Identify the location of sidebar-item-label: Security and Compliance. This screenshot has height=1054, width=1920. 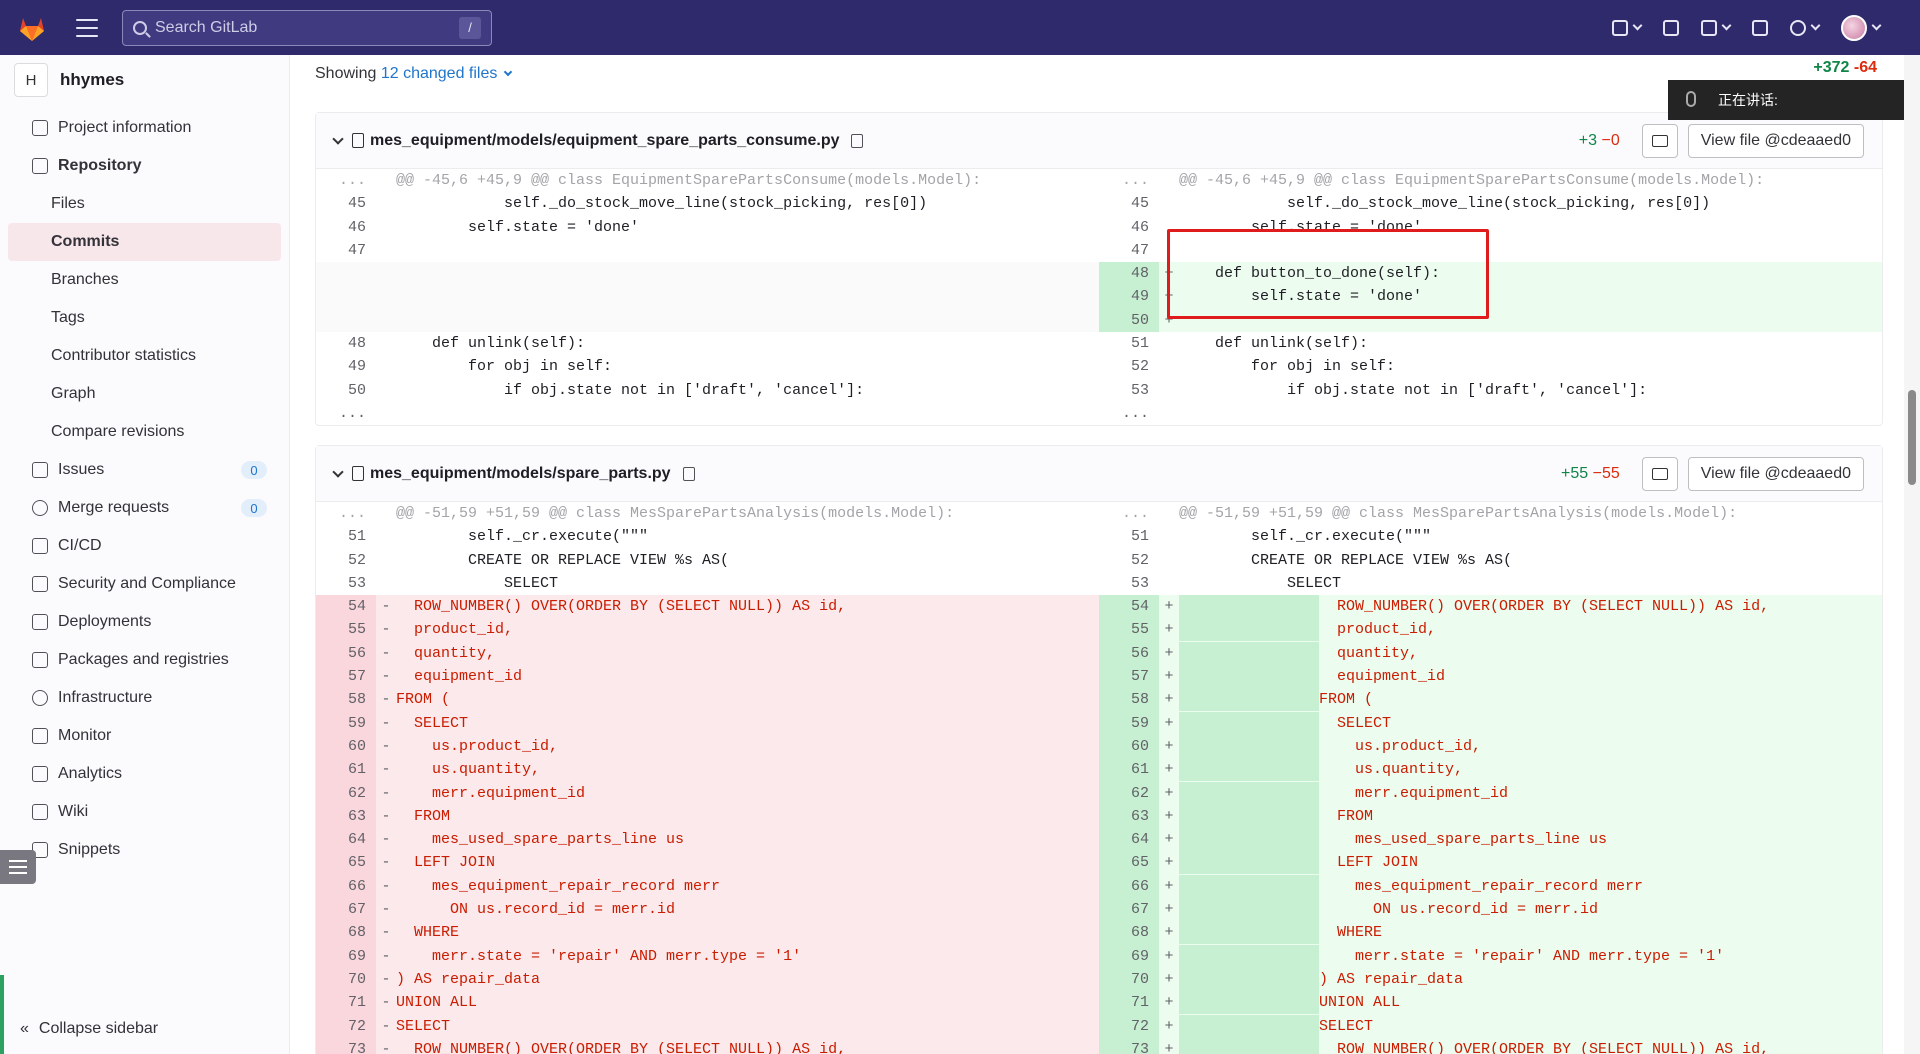
(147, 583).